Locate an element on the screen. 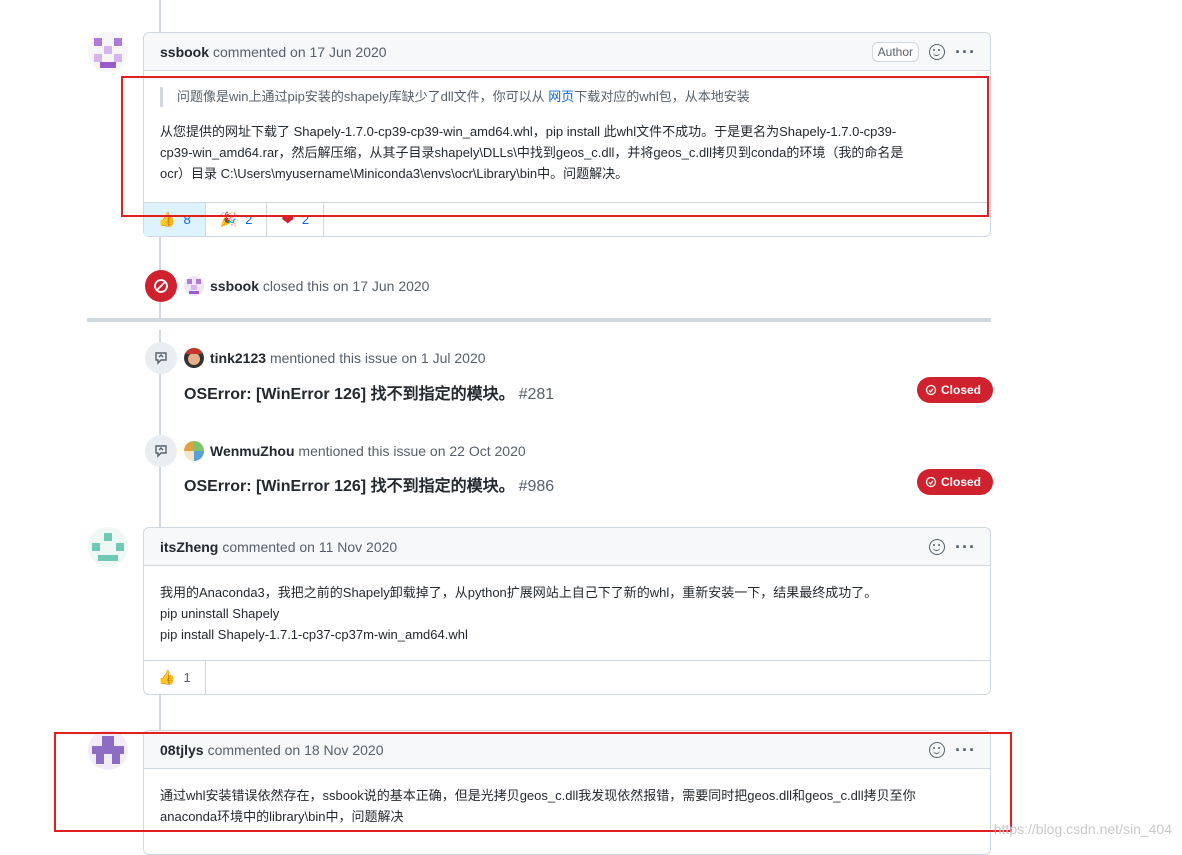  reaction-thumbs-up: 👍 1 is located at coordinates (175, 677).